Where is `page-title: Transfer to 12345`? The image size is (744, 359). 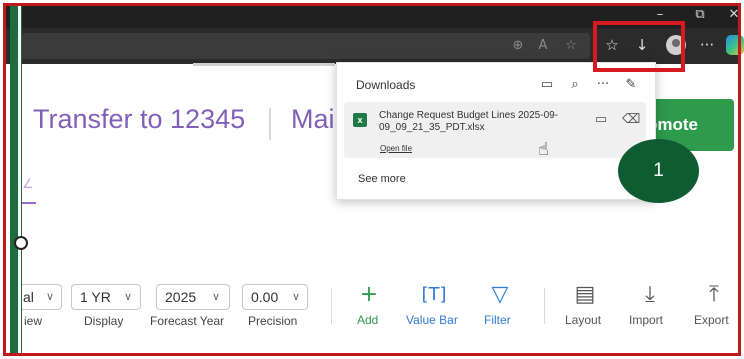 page-title: Transfer to 12345 is located at coordinates (139, 119).